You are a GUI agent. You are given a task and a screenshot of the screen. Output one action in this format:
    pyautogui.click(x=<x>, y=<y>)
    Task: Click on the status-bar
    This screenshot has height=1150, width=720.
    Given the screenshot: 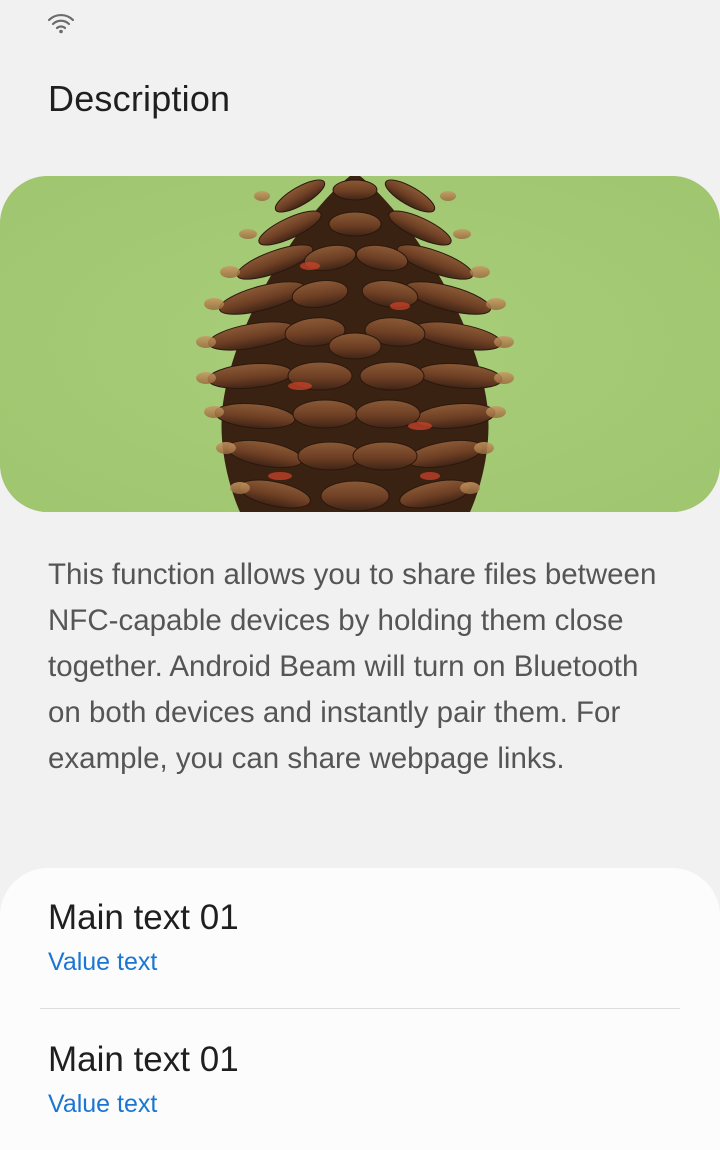 What is the action you would take?
    pyautogui.click(x=360, y=22)
    